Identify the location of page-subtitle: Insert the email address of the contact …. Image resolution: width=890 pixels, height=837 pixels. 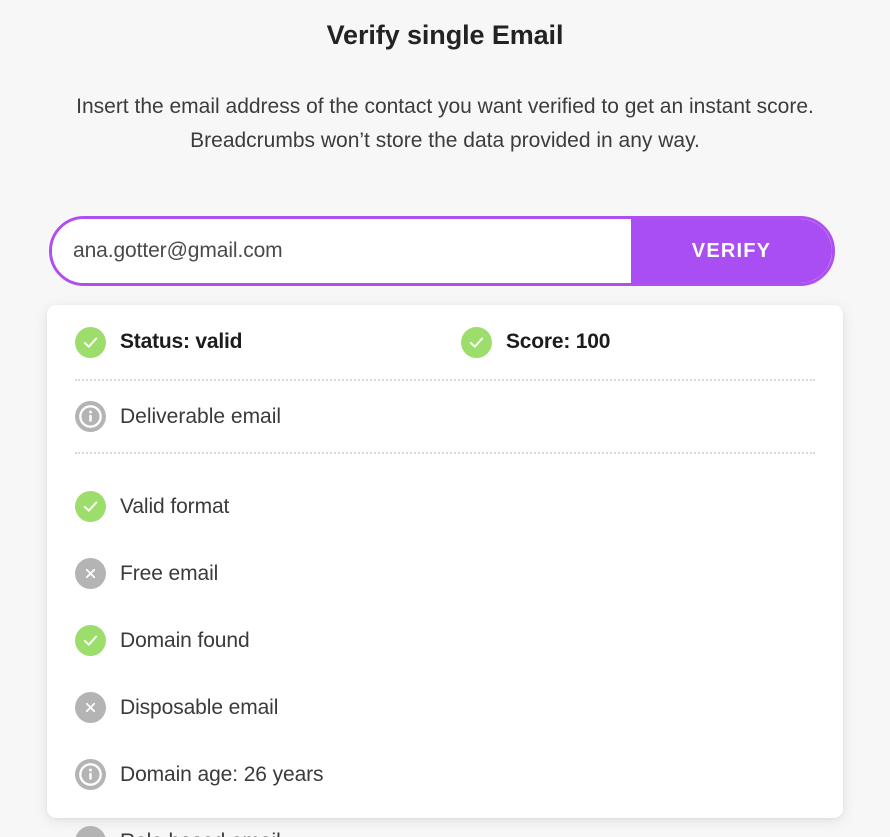
(445, 123).